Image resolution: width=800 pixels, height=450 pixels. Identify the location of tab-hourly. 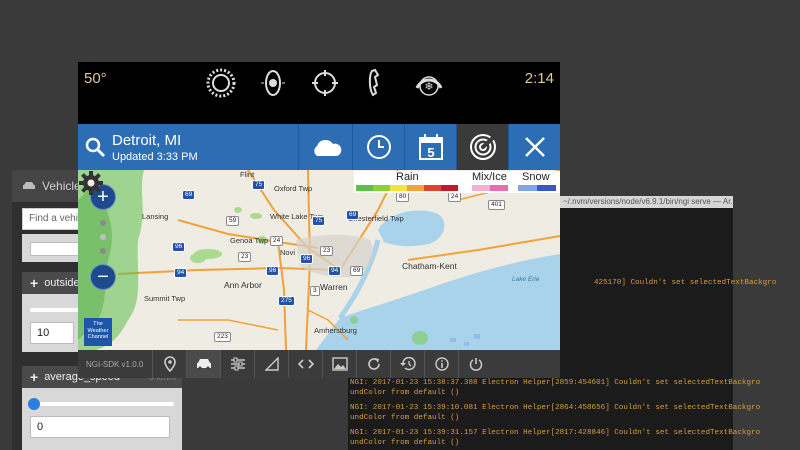
(378, 147).